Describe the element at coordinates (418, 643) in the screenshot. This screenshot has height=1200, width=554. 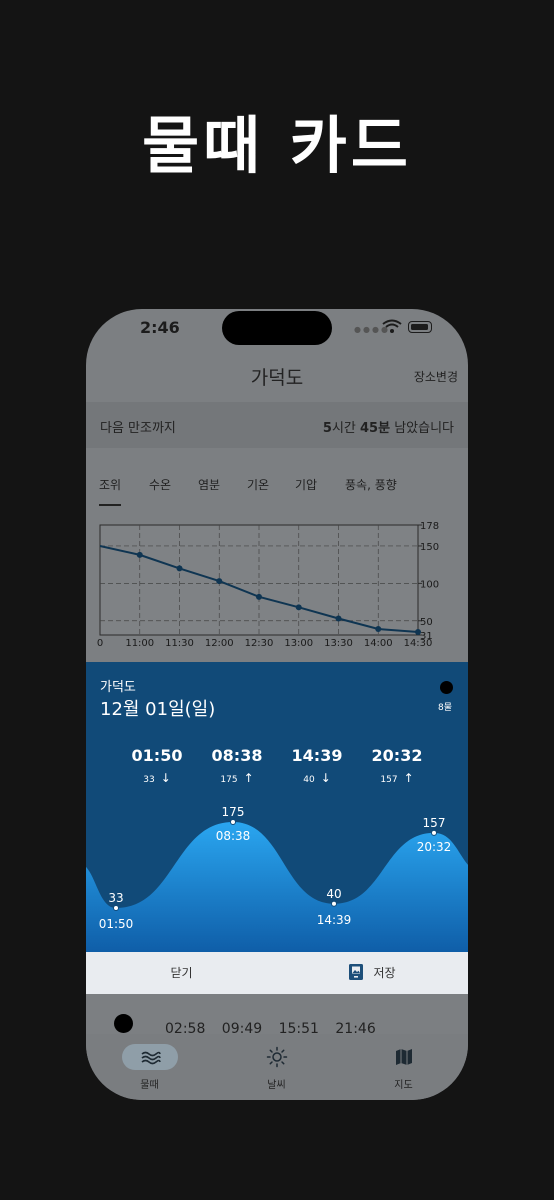
I see `x-tick-label: 14:30` at that location.